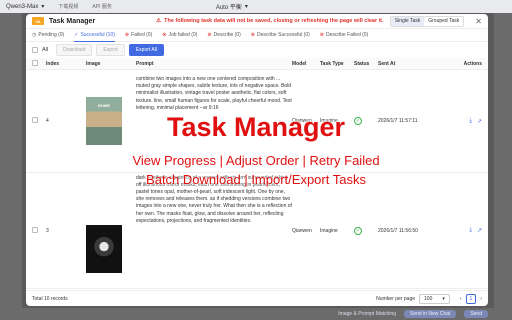 The width and height of the screenshot is (512, 320). Describe the element at coordinates (47, 230) in the screenshot. I see `row-index: 3` at that location.